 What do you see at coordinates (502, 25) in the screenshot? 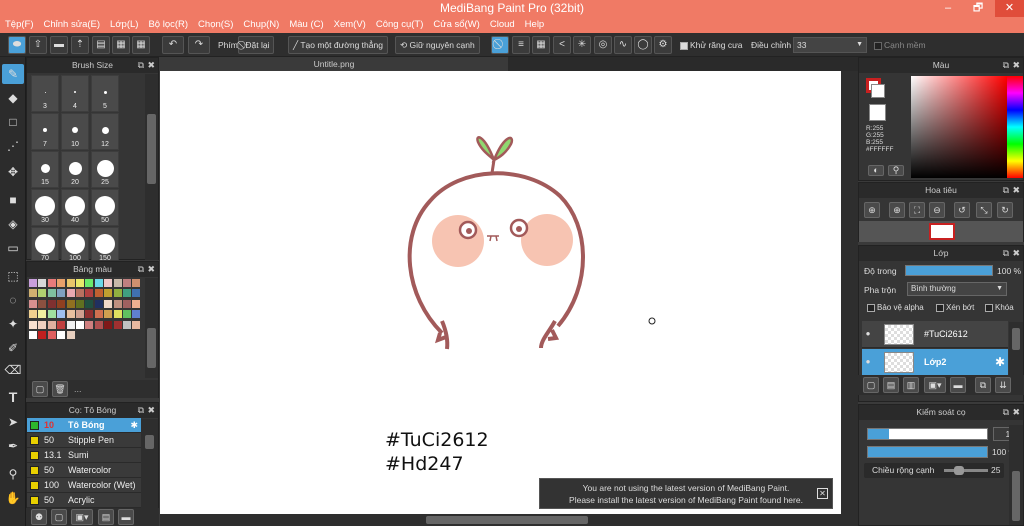
I see `menu-item: Cloud` at bounding box center [502, 25].